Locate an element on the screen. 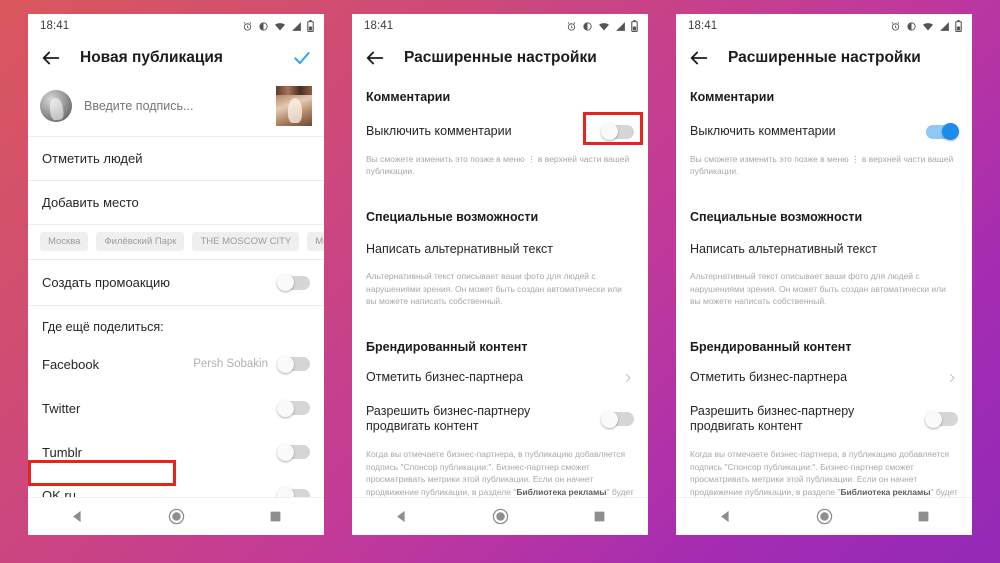 Image resolution: width=1000 pixels, height=563 pixels. share-toggle-twitter is located at coordinates (293, 408).